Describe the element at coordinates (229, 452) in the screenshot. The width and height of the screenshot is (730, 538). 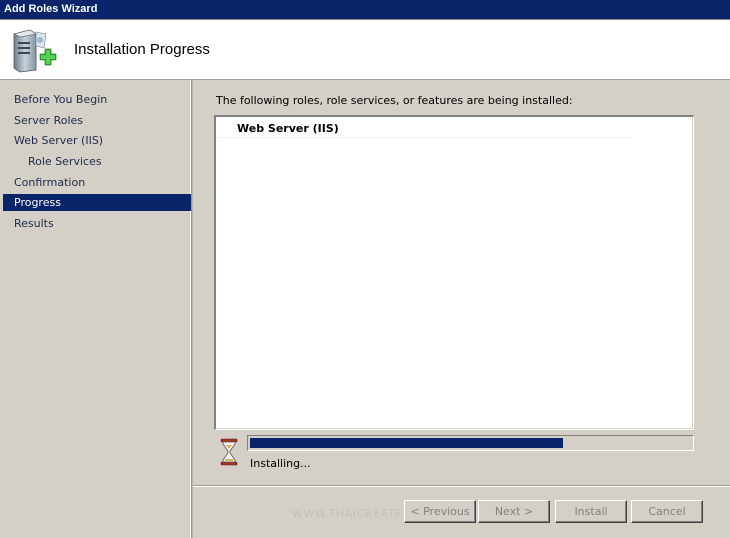
I see `hourglass-icon` at that location.